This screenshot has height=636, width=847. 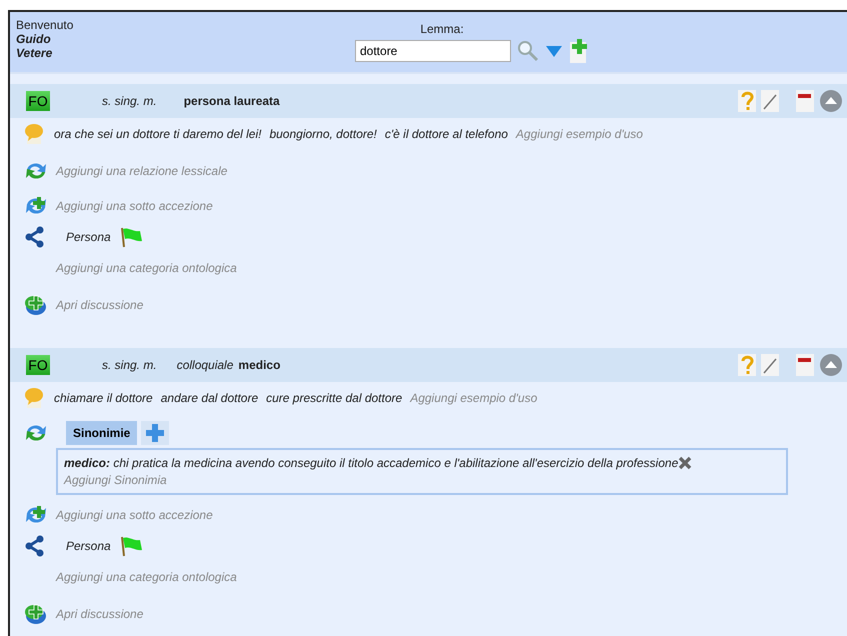 What do you see at coordinates (323, 133) in the screenshot?
I see `usage-example: buongiorno, dottore!` at bounding box center [323, 133].